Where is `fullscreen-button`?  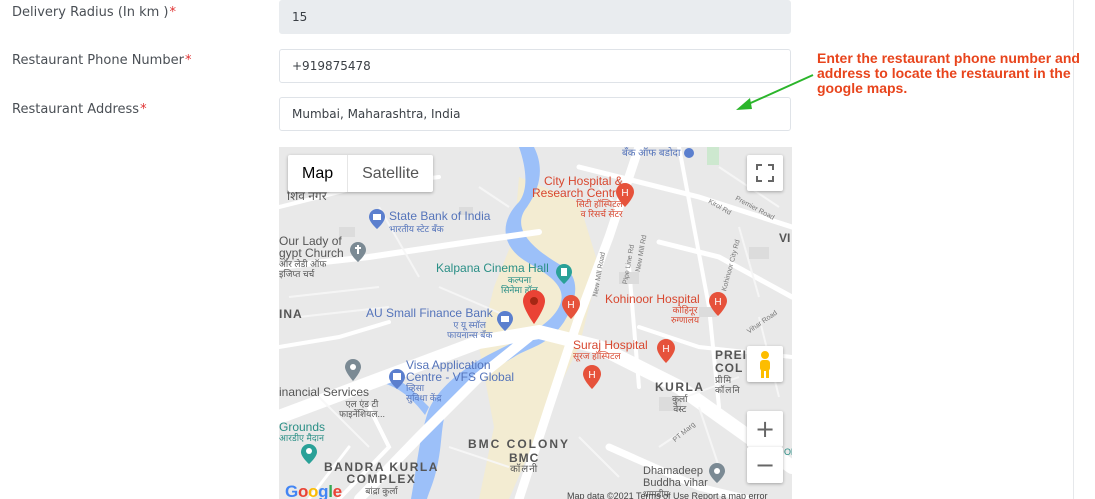
fullscreen-button is located at coordinates (765, 173).